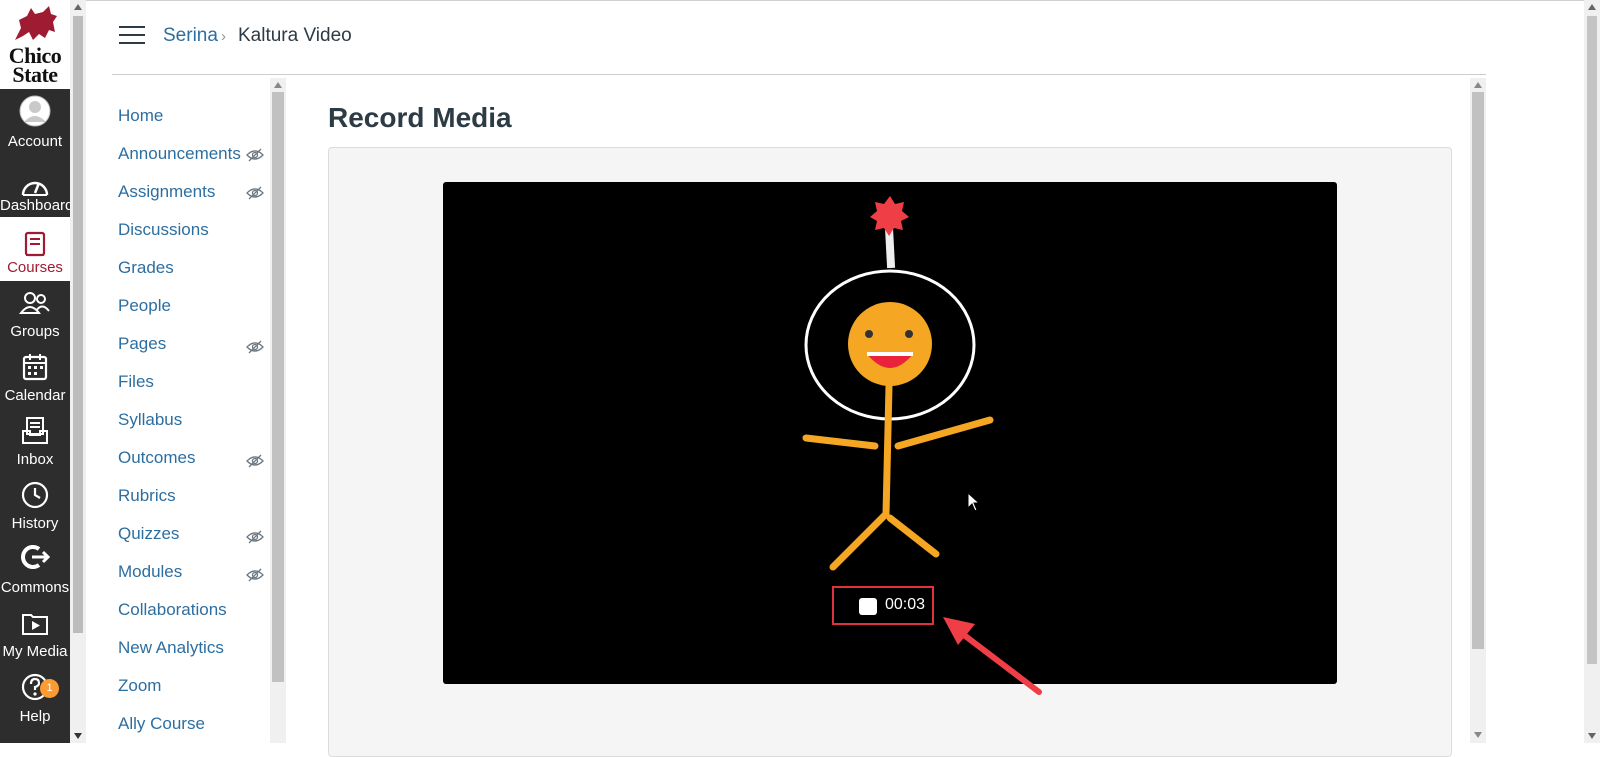 This screenshot has width=1600, height=757. Describe the element at coordinates (35, 587) in the screenshot. I see `nav-commons-label: Commons` at that location.